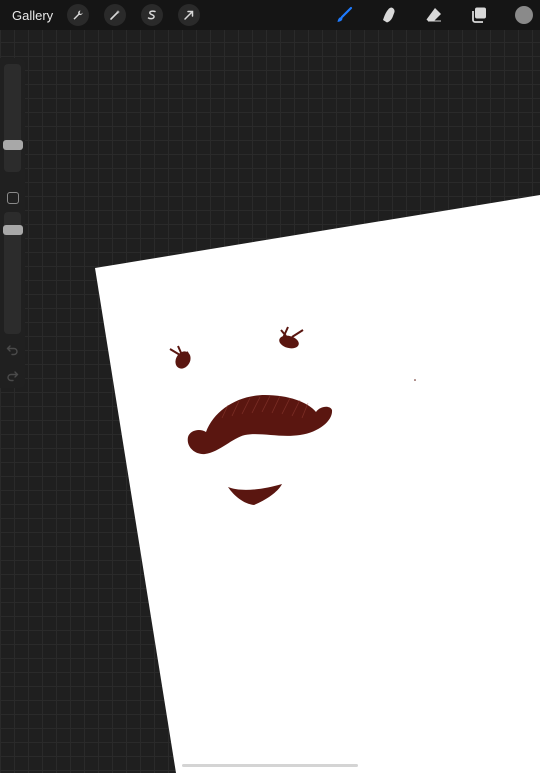 This screenshot has width=540, height=773. I want to click on wrench-icon, so click(78, 15).